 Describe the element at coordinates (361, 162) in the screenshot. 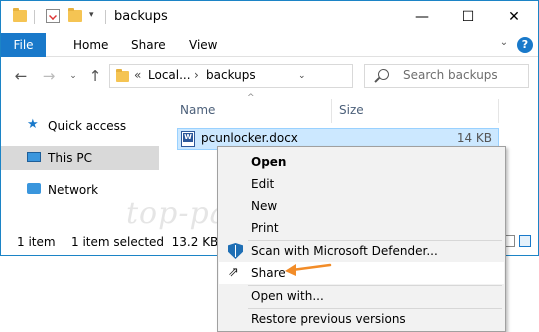

I see `menu-item-open: Open` at that location.